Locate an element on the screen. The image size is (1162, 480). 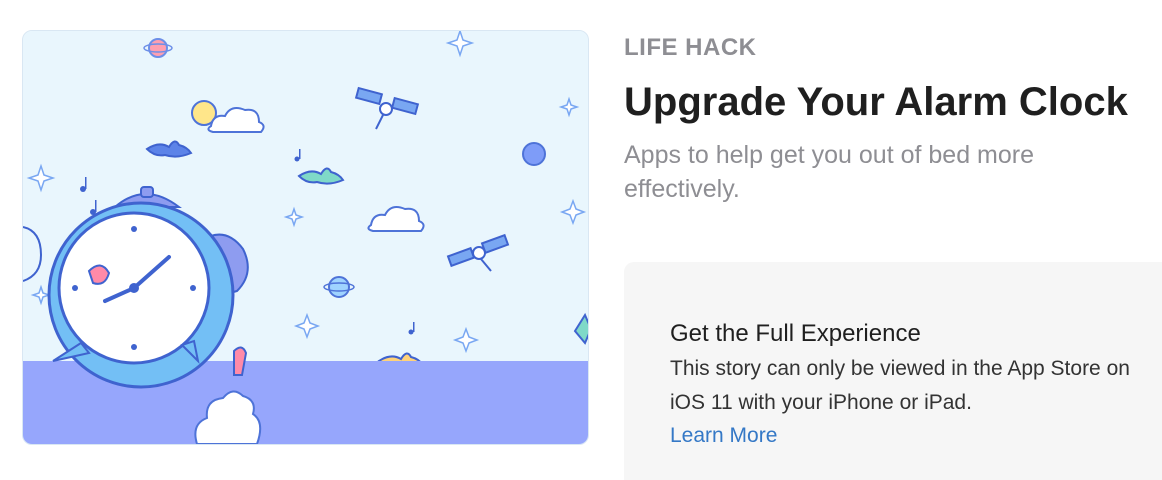
story-title: Upgrade Your Alarm Clock is located at coordinates (876, 102).